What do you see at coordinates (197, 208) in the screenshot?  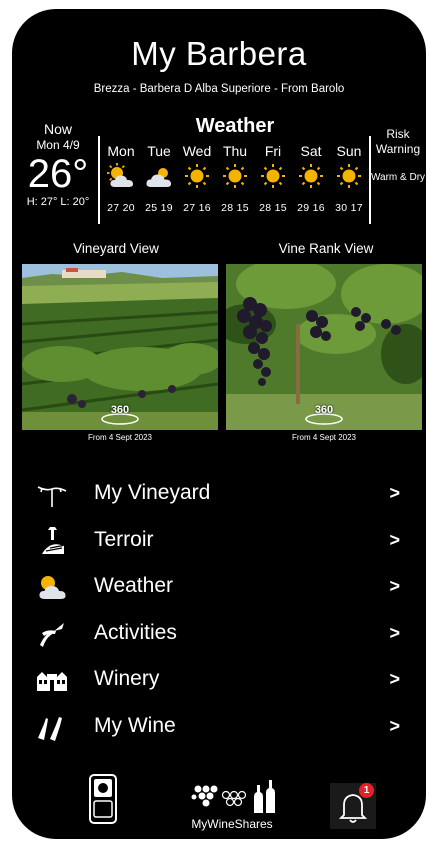 I see `day-temps: 27 16` at bounding box center [197, 208].